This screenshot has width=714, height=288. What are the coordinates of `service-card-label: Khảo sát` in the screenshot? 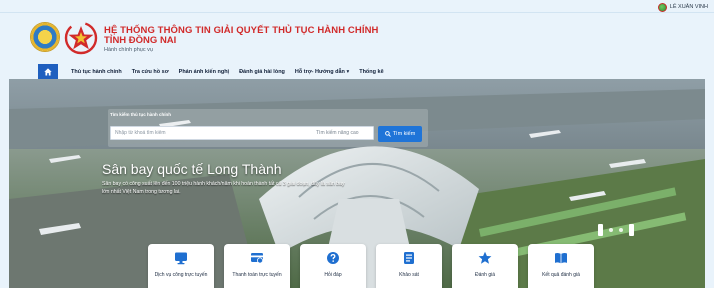 It's located at (409, 275).